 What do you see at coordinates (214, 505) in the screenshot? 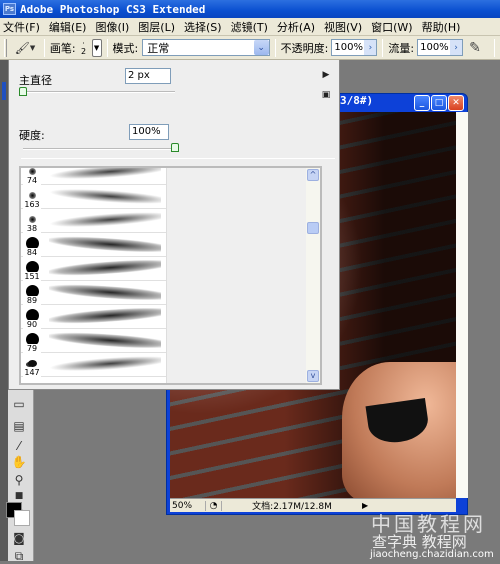
I see `status-info-icon: ◔` at bounding box center [214, 505].